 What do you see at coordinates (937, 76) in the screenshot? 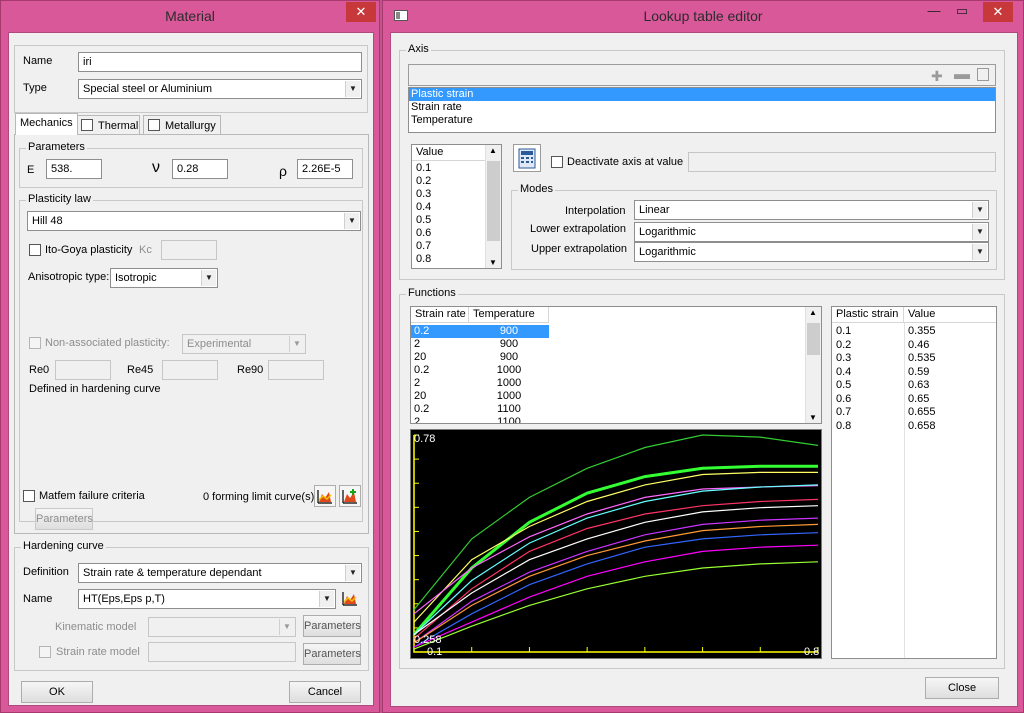
I see `add-icon: ✚` at bounding box center [937, 76].